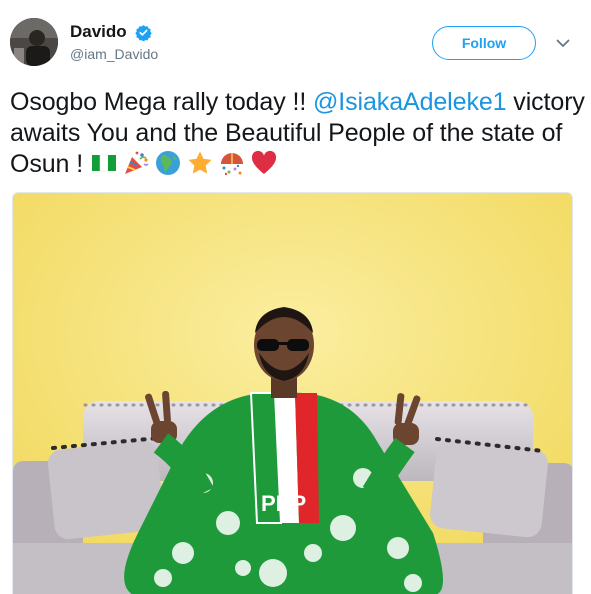 The width and height of the screenshot is (591, 594). What do you see at coordinates (563, 43) in the screenshot?
I see `chevron-down-icon` at bounding box center [563, 43].